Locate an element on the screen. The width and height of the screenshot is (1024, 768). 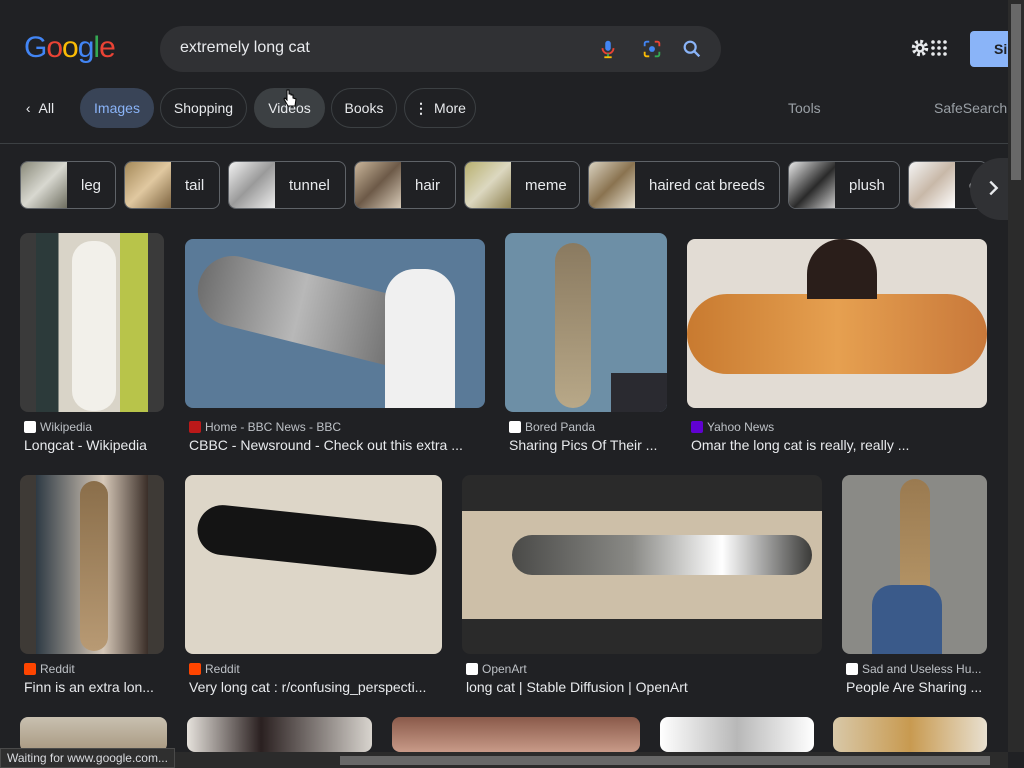
chevron-left-icon: ‹ is located at coordinates (28, 108).